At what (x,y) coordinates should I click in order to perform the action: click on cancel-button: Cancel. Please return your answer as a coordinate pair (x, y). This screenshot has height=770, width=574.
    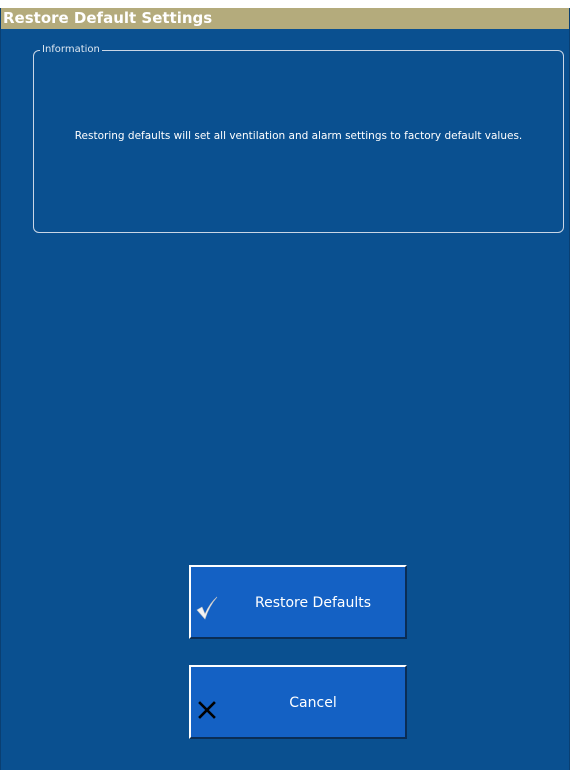
    Looking at the image, I should click on (298, 702).